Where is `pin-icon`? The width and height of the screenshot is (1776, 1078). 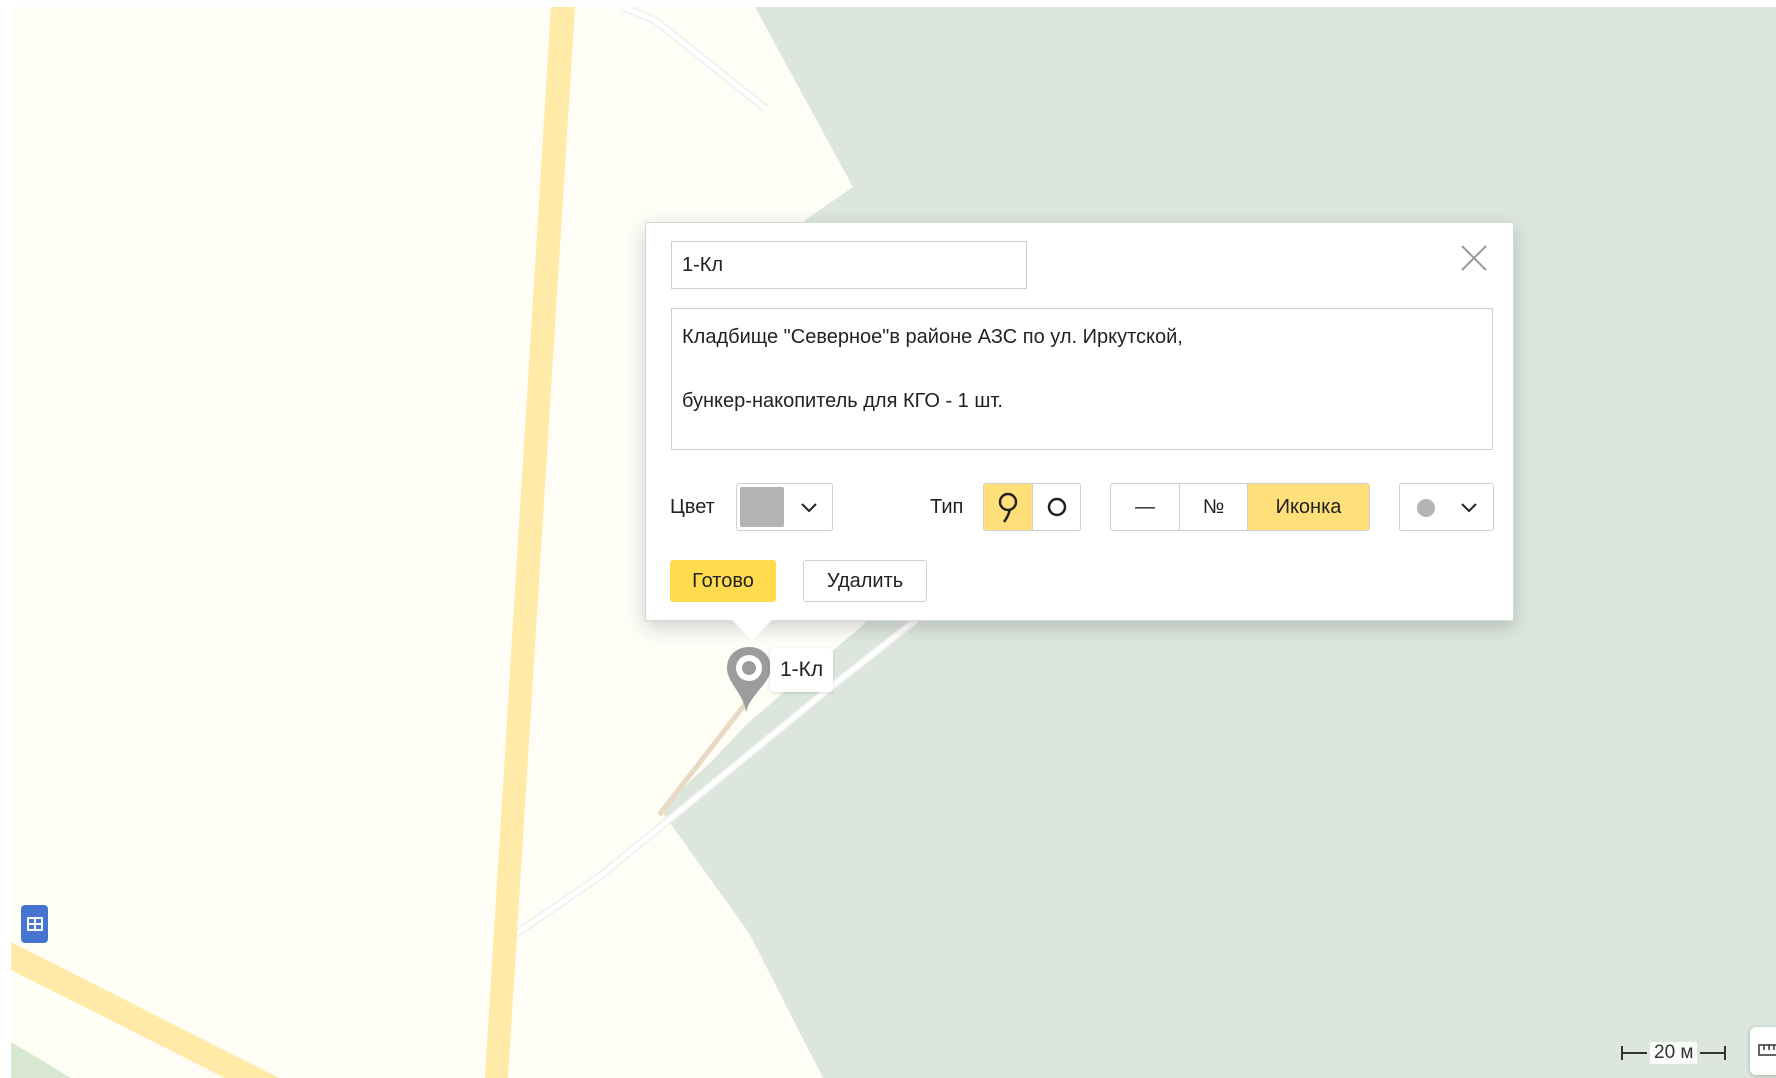
pin-icon is located at coordinates (1008, 507).